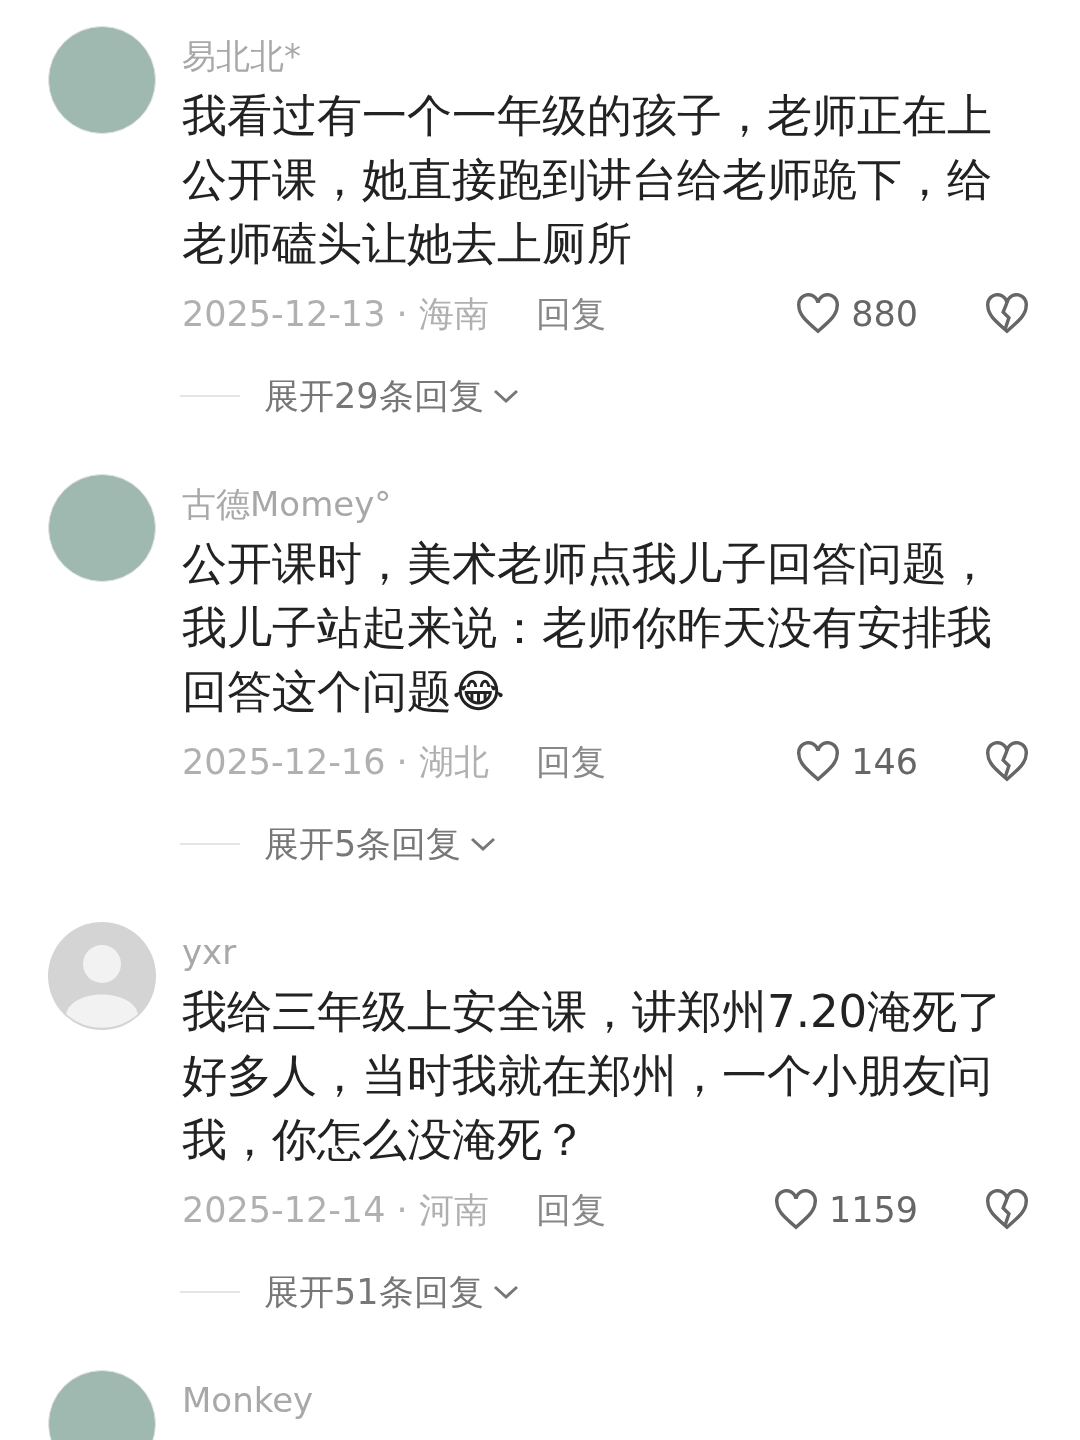  I want to click on expand-replies-button: 展开51条回复, so click(392, 1292).